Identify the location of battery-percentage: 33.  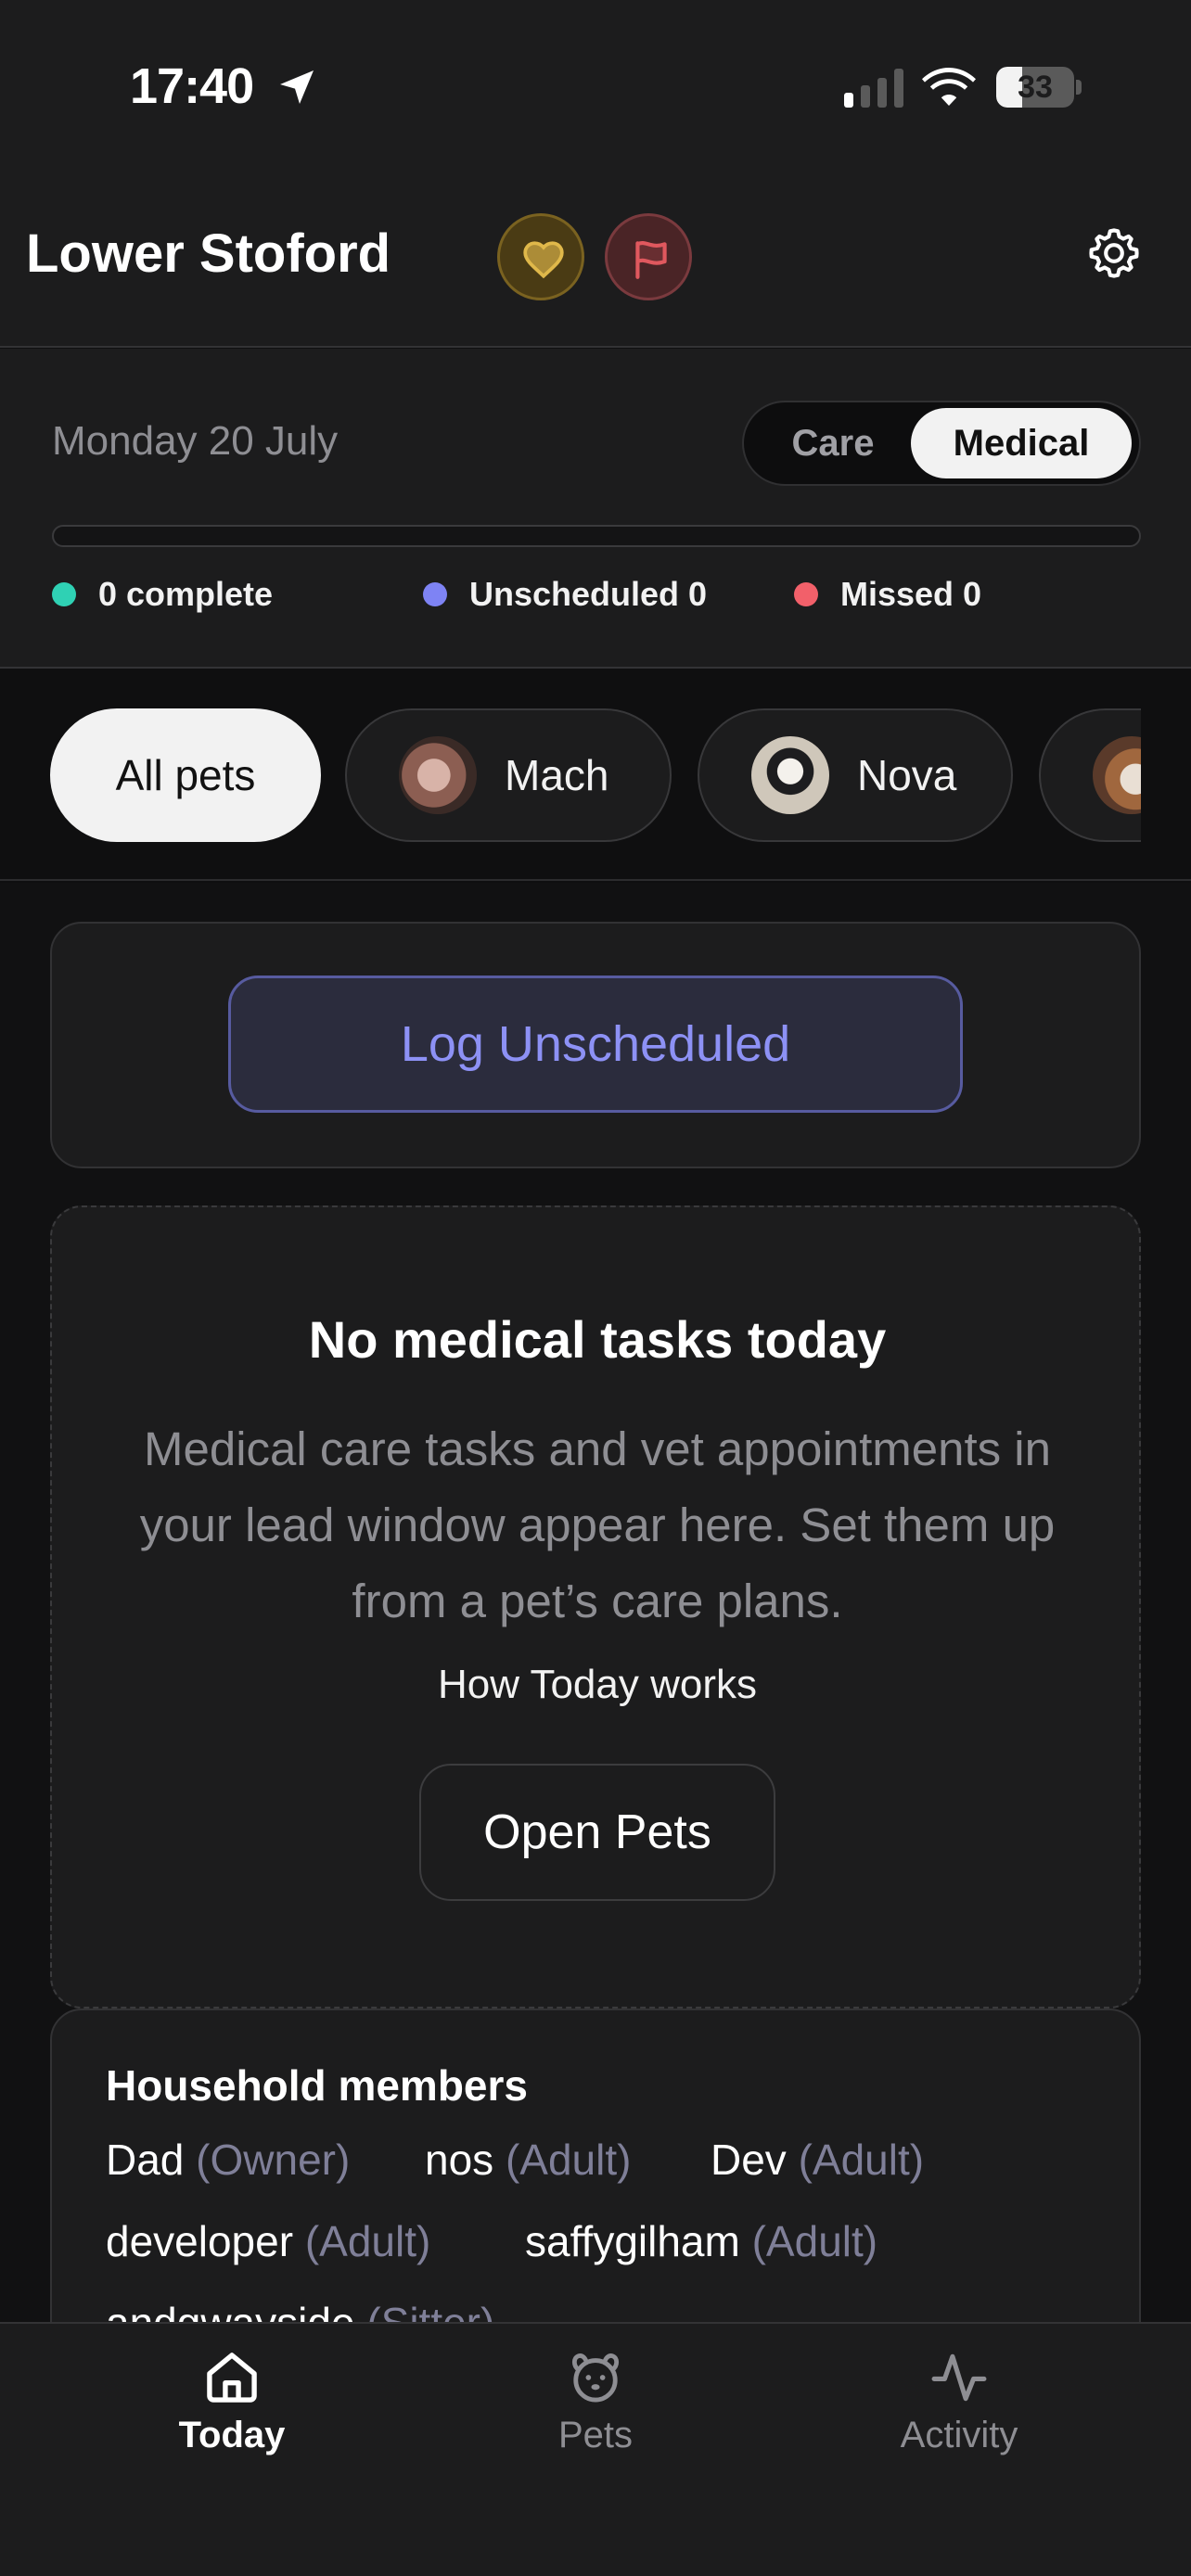
(1035, 87).